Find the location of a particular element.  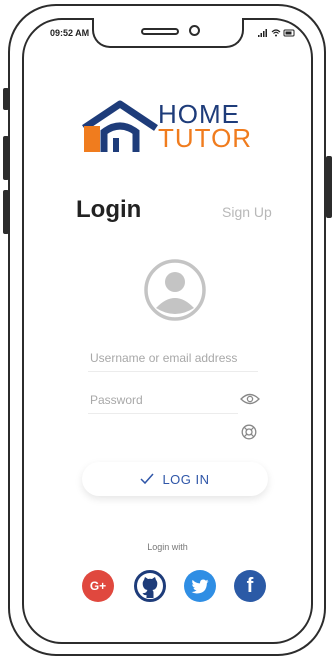

page-title: Login is located at coordinates (109, 209).